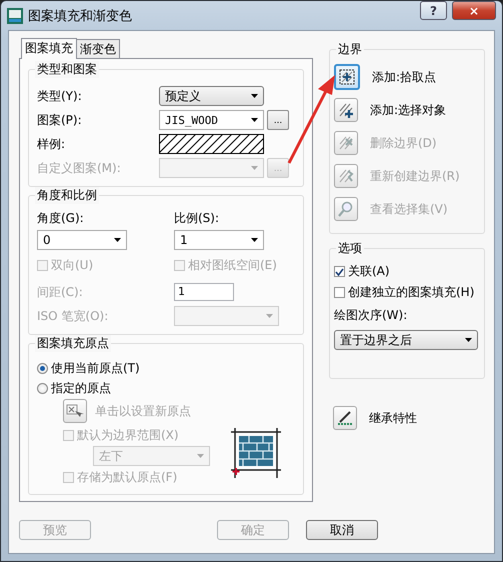 This screenshot has height=562, width=503. I want to click on dialog-button: 取消, so click(342, 530).